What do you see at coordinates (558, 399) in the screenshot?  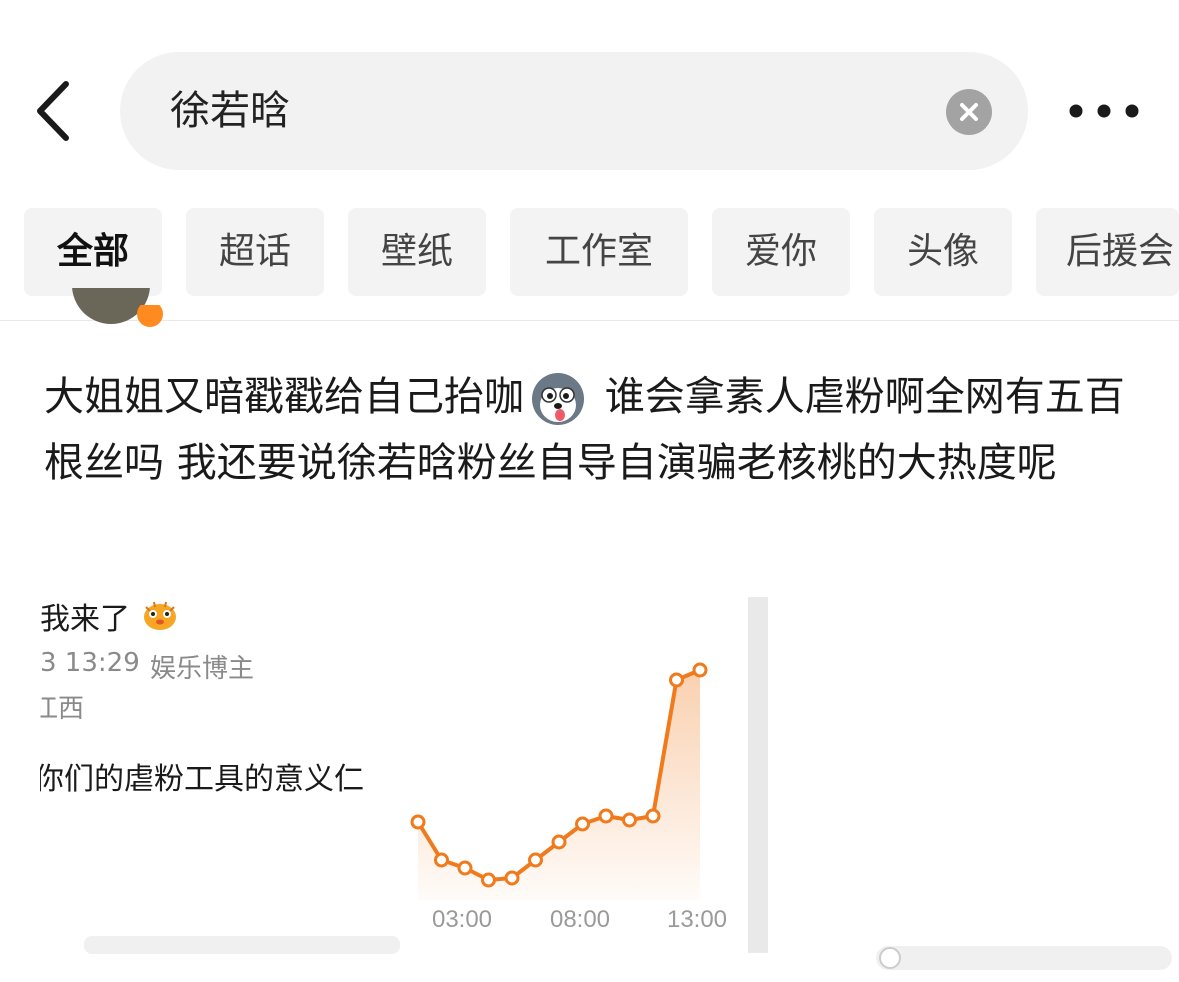 I see `husky-emoji-icon` at bounding box center [558, 399].